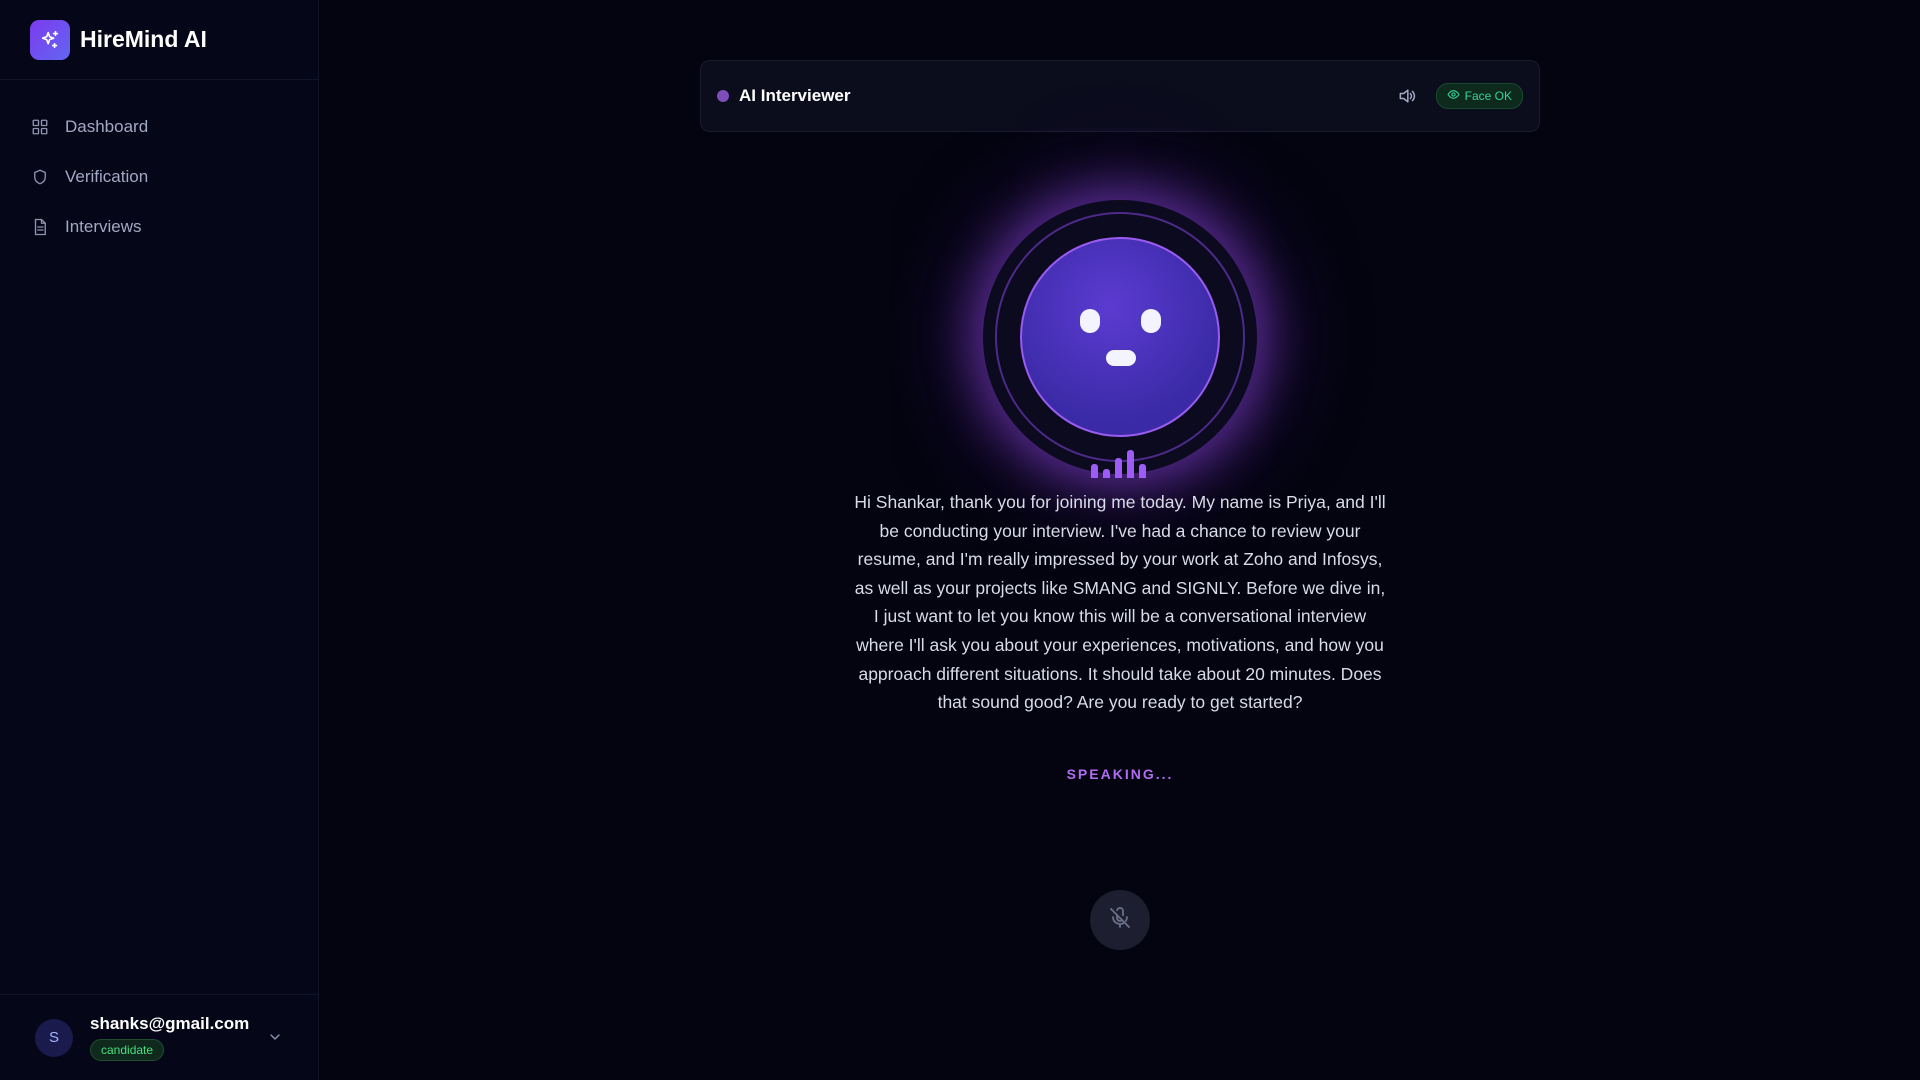 Image resolution: width=1920 pixels, height=1080 pixels. I want to click on brand: HireMind AI, so click(159, 40).